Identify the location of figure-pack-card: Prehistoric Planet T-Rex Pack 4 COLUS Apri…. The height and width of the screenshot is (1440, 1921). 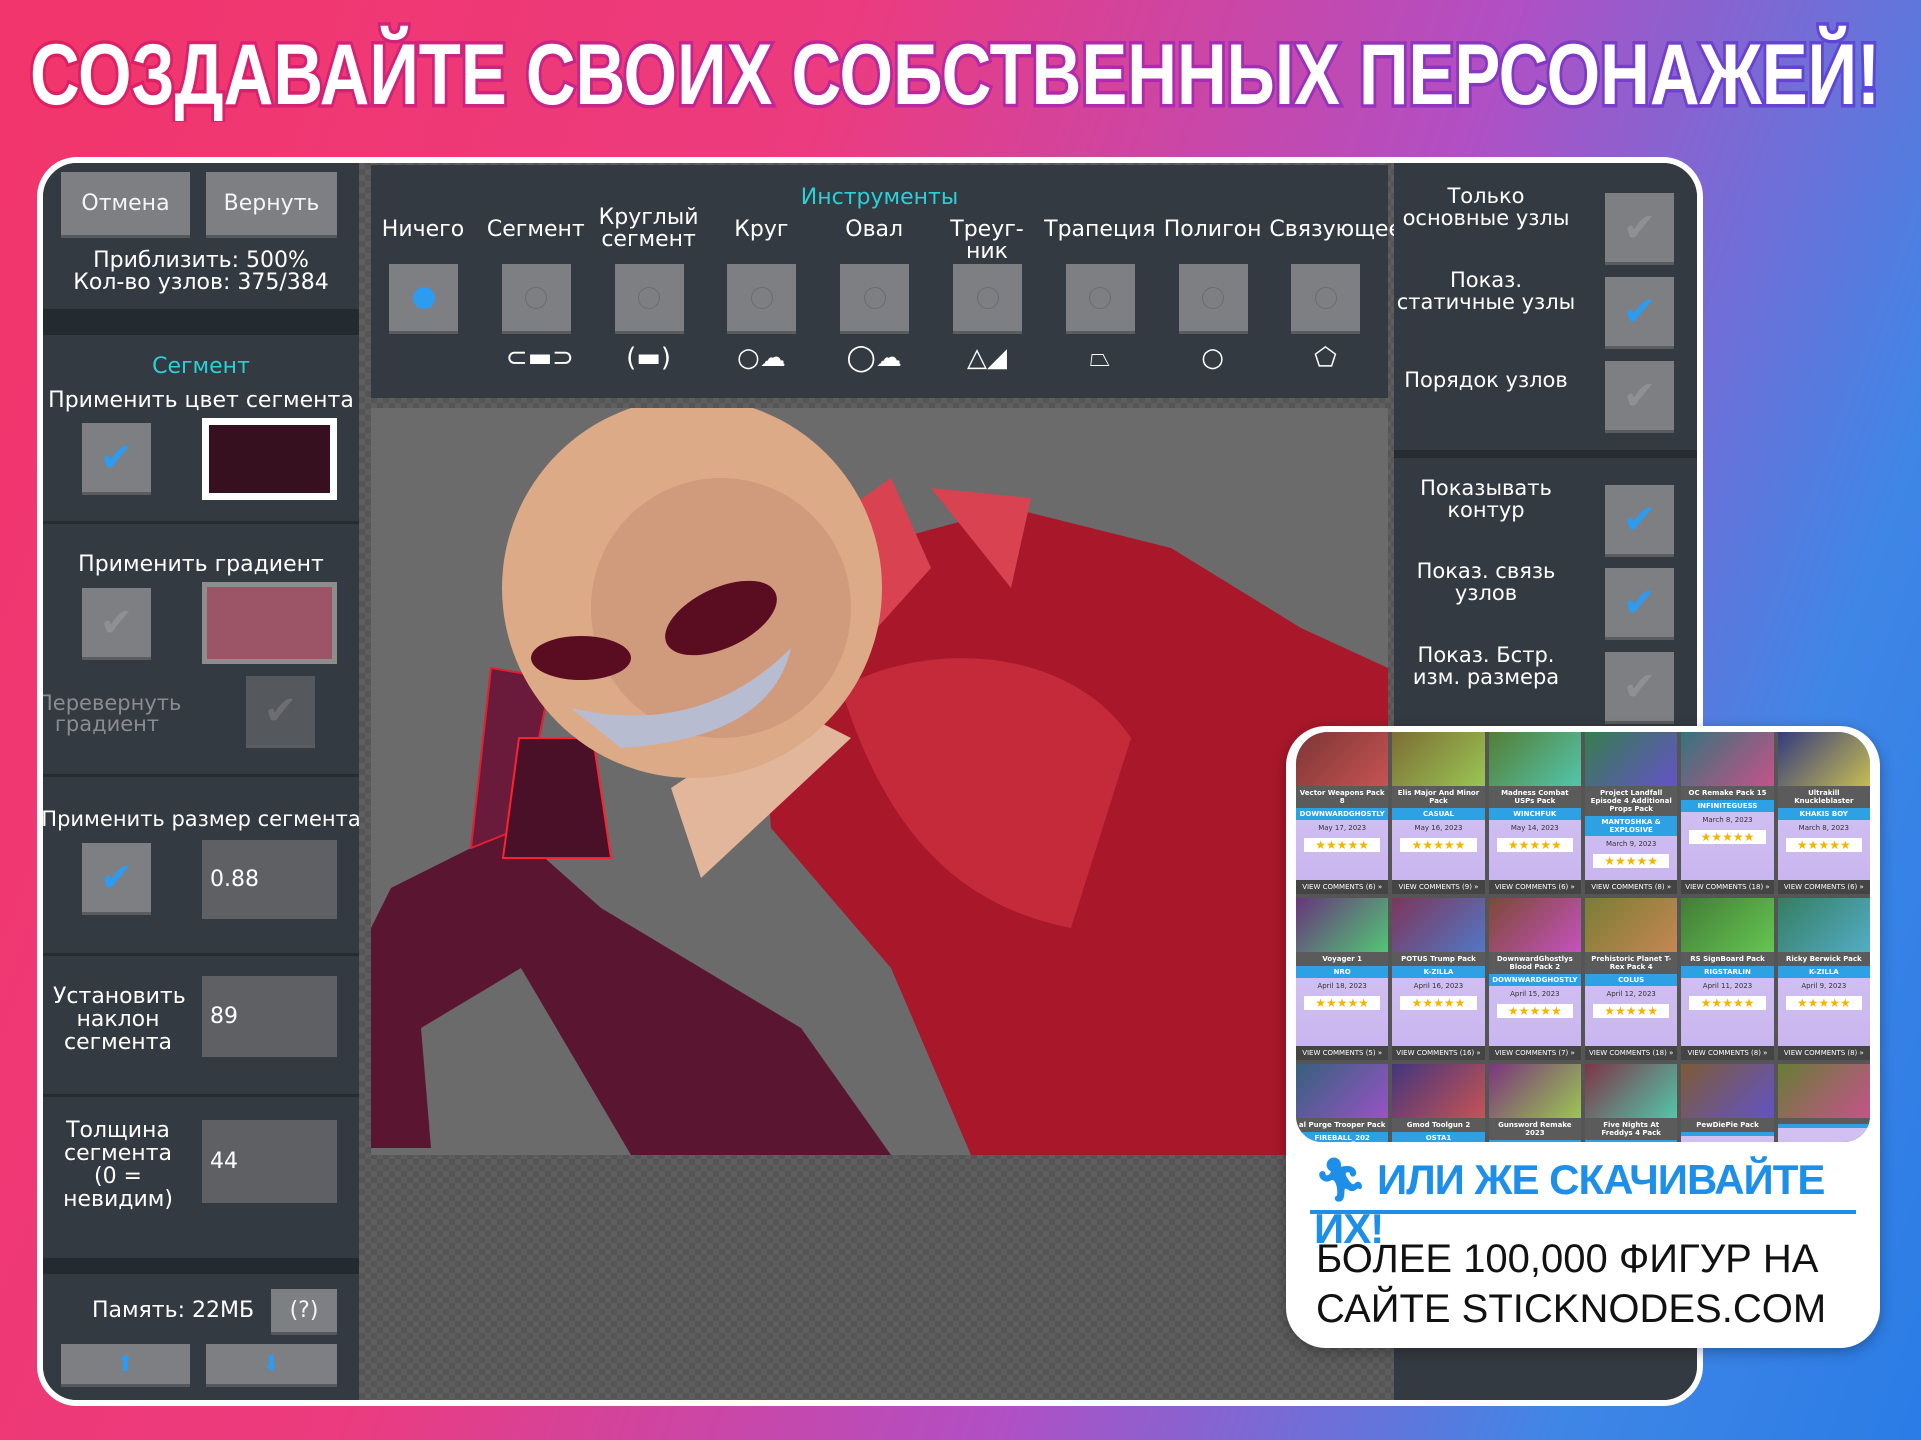
(1631, 979).